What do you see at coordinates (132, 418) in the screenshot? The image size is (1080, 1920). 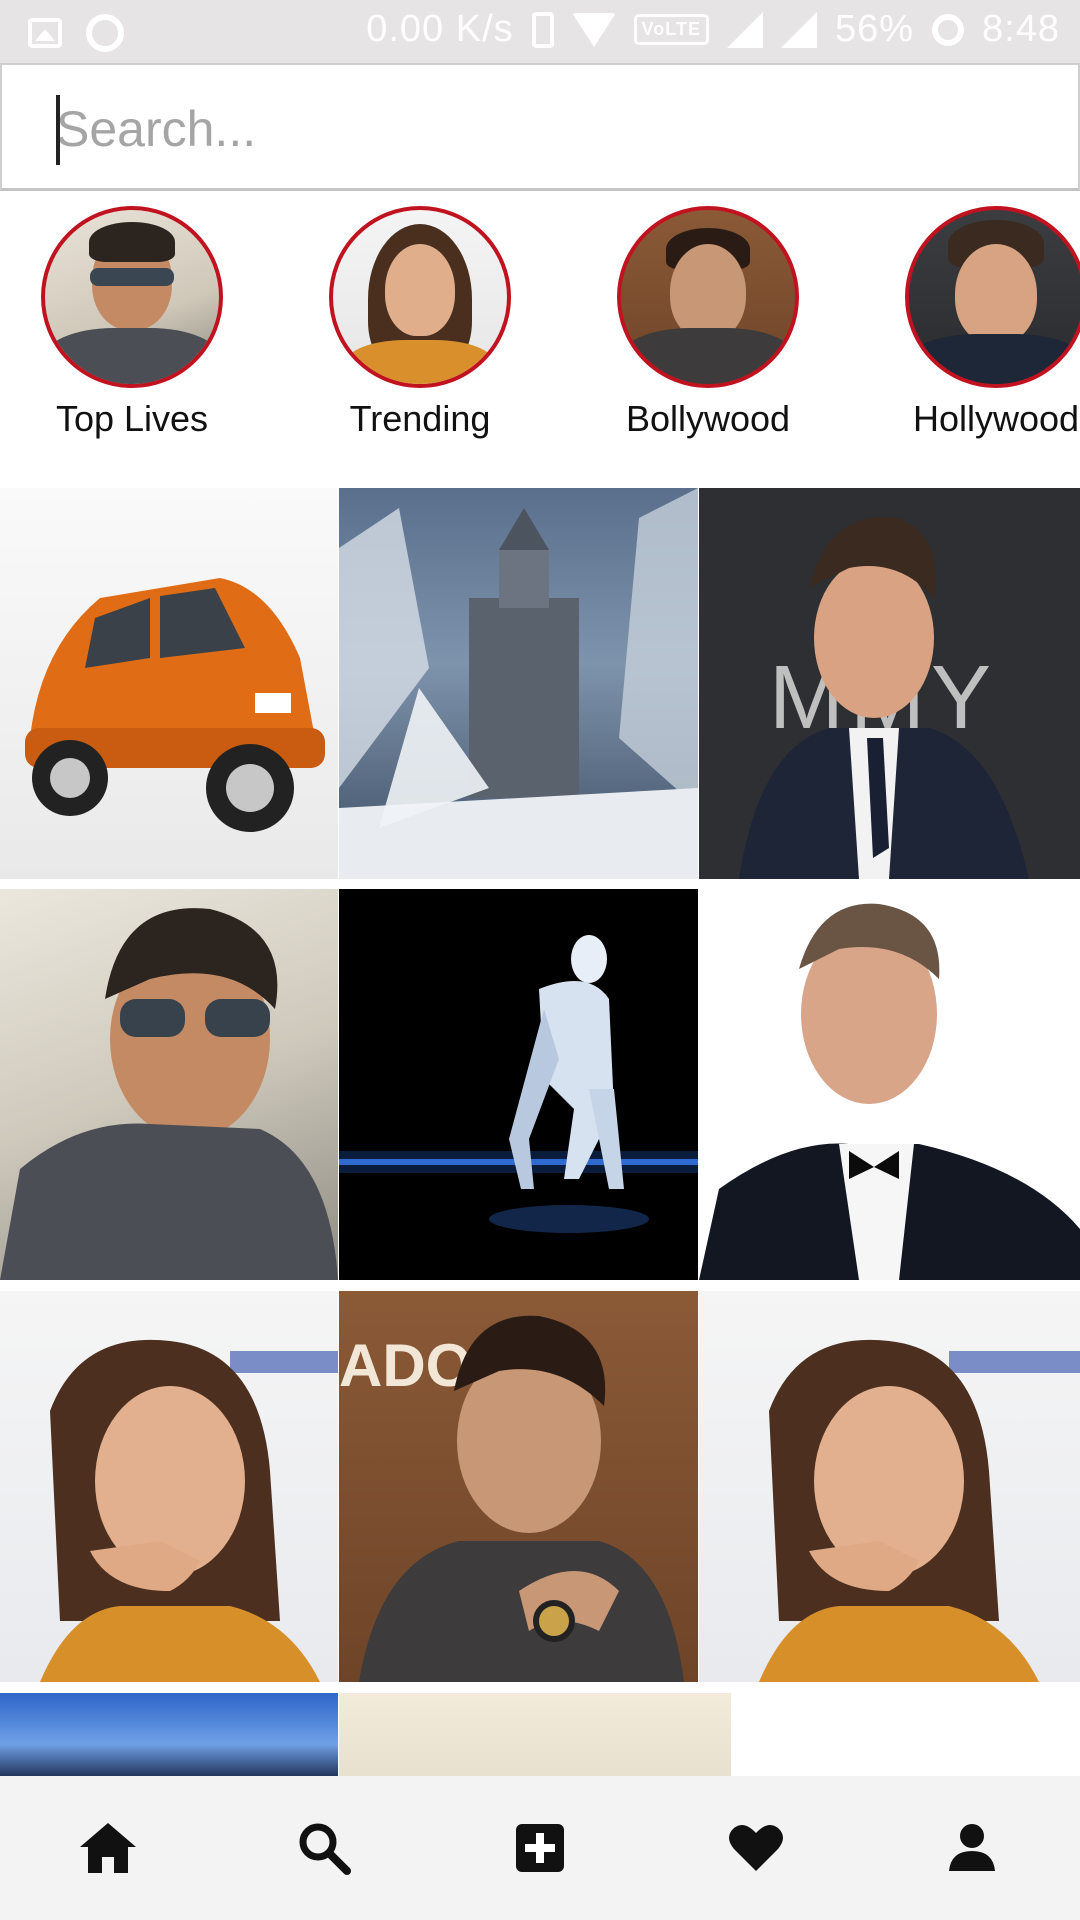 I see `story-label: Top Lives` at bounding box center [132, 418].